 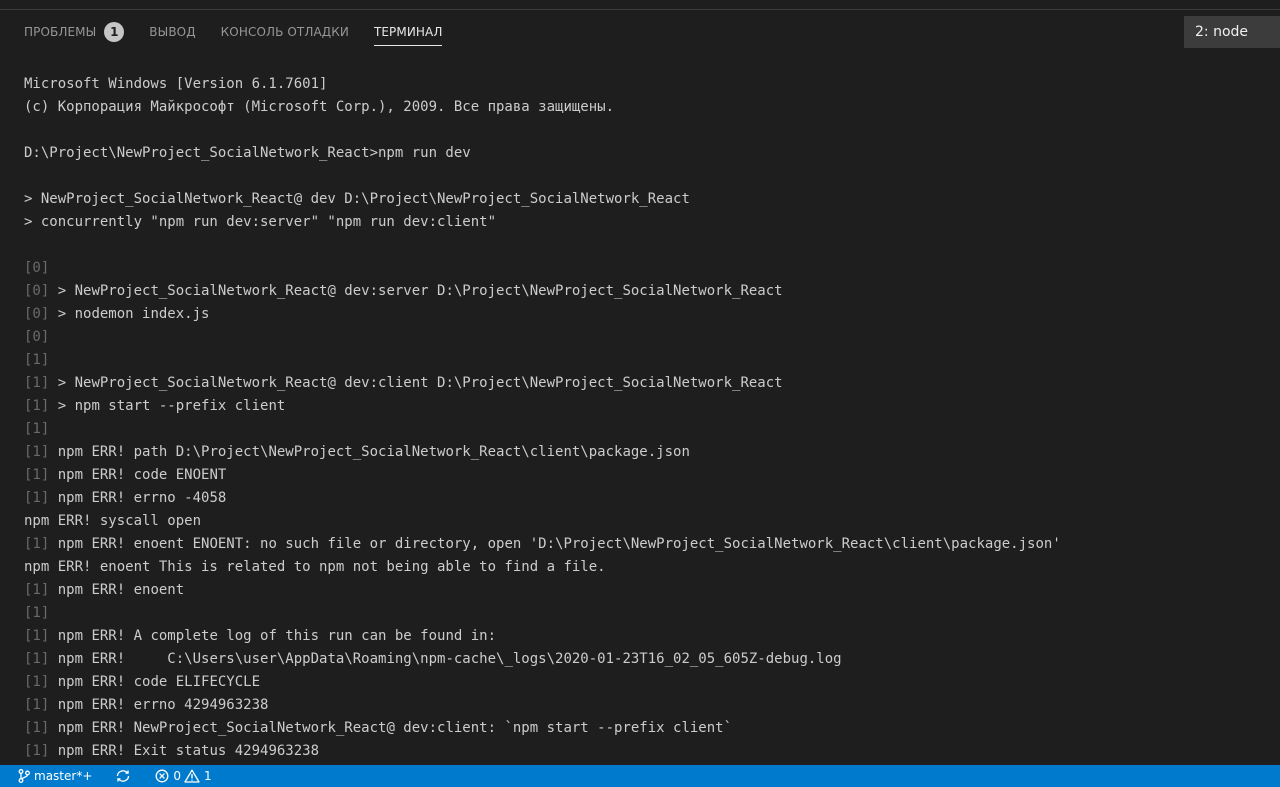 I want to click on line-text: npm ERR! errno 4294963238, so click(x=159, y=705).